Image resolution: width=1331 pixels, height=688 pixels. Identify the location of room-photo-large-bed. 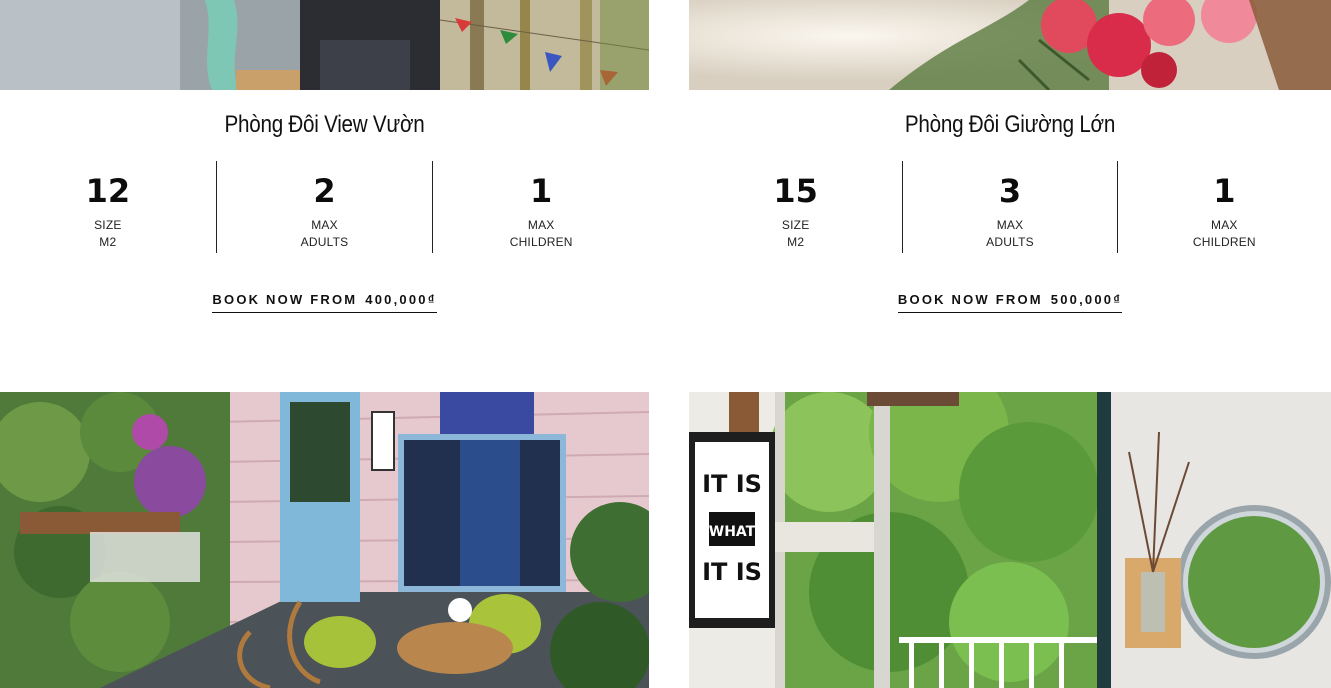
(1010, 45).